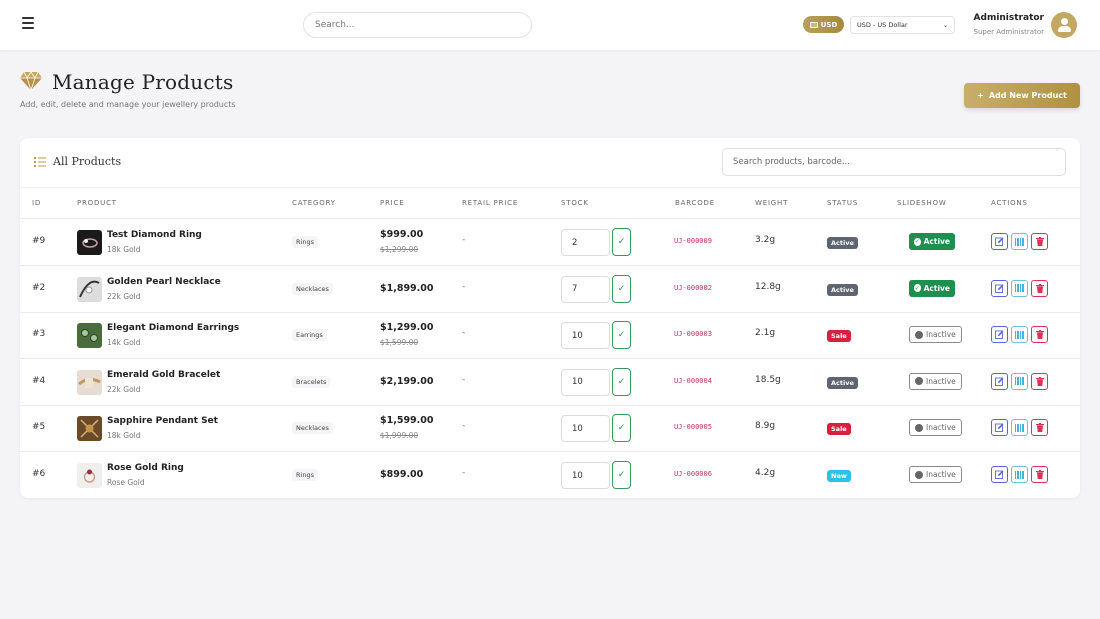  What do you see at coordinates (1022, 95) in the screenshot?
I see `add-product-button: + Add New Product` at bounding box center [1022, 95].